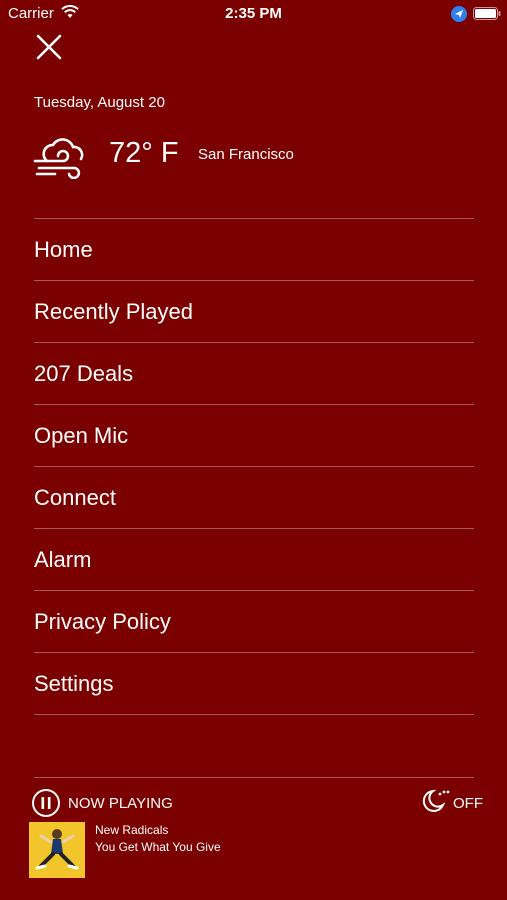  I want to click on location-icon, so click(459, 16).